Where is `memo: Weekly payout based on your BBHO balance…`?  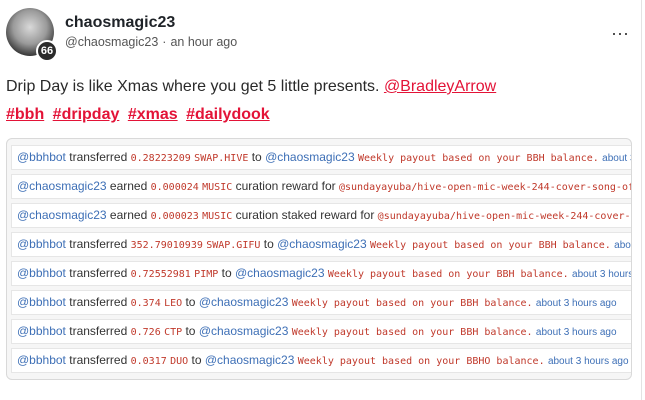
memo: Weekly payout based on your BBHO balance… is located at coordinates (421, 361).